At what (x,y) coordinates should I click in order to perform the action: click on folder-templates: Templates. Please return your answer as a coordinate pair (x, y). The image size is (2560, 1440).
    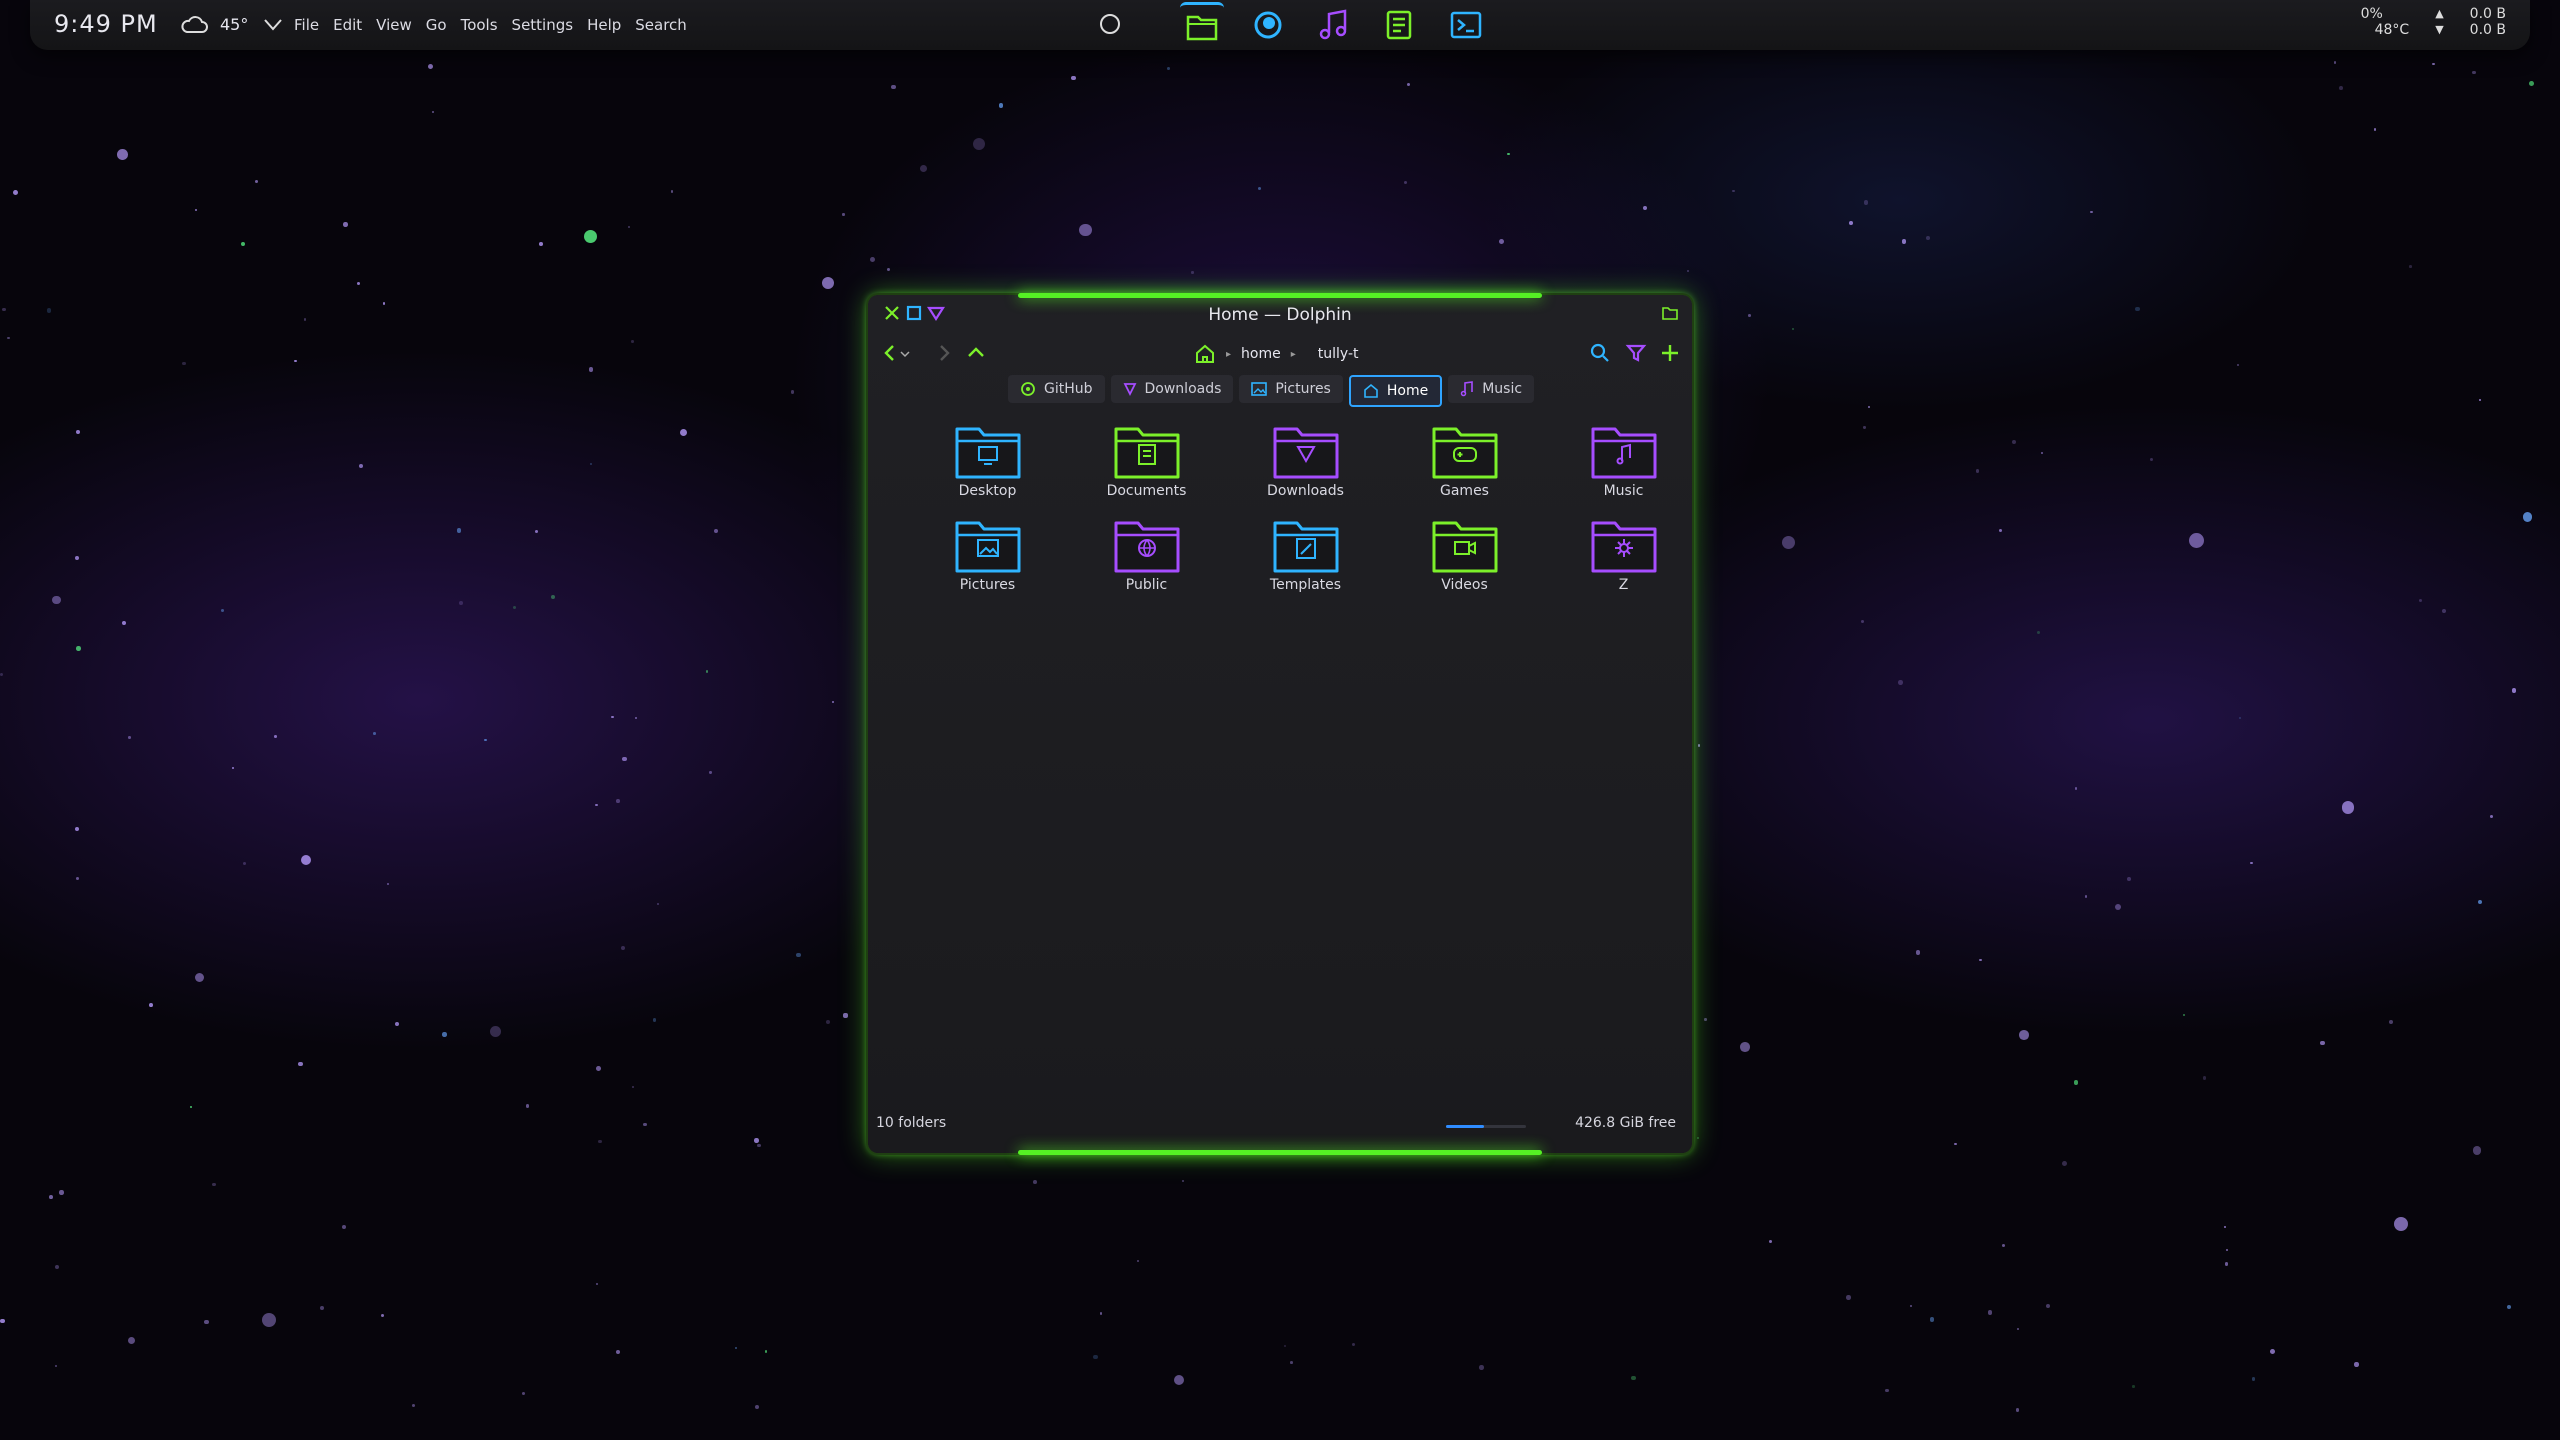
    Looking at the image, I should click on (1305, 555).